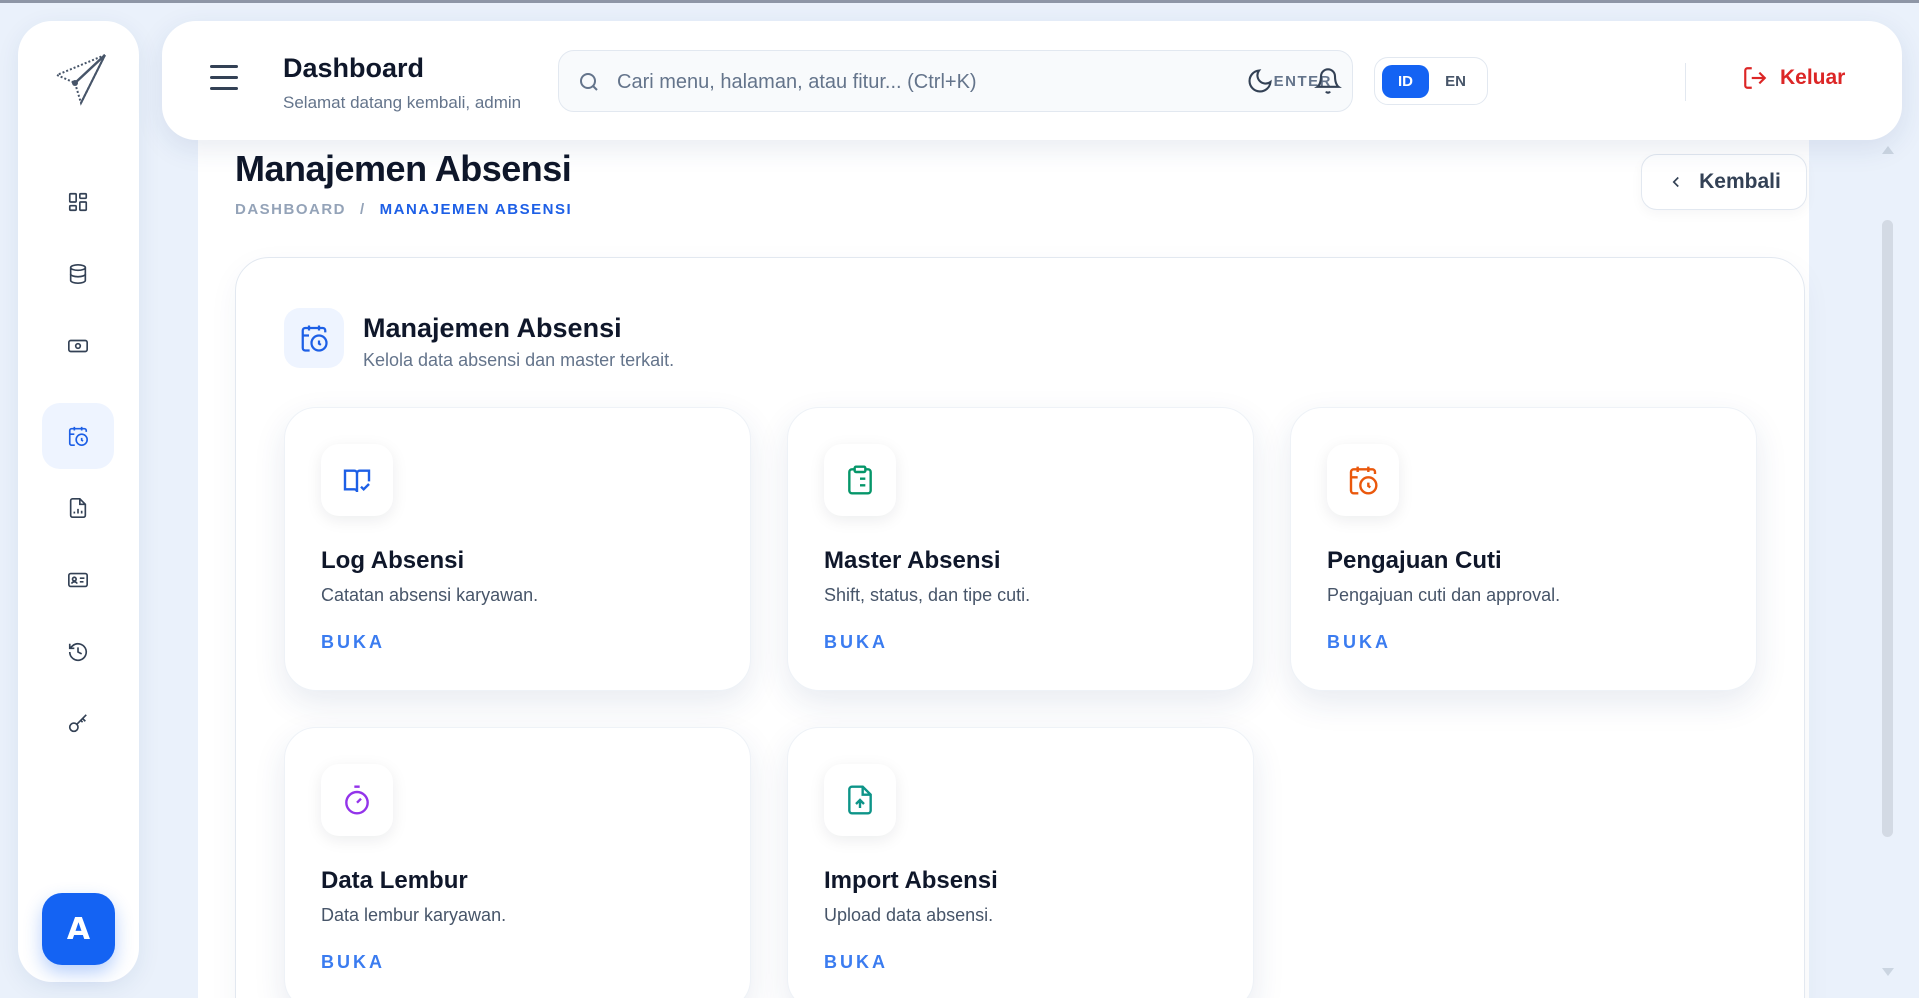 This screenshot has width=1919, height=998. I want to click on card-title: Log Absensi, so click(393, 560).